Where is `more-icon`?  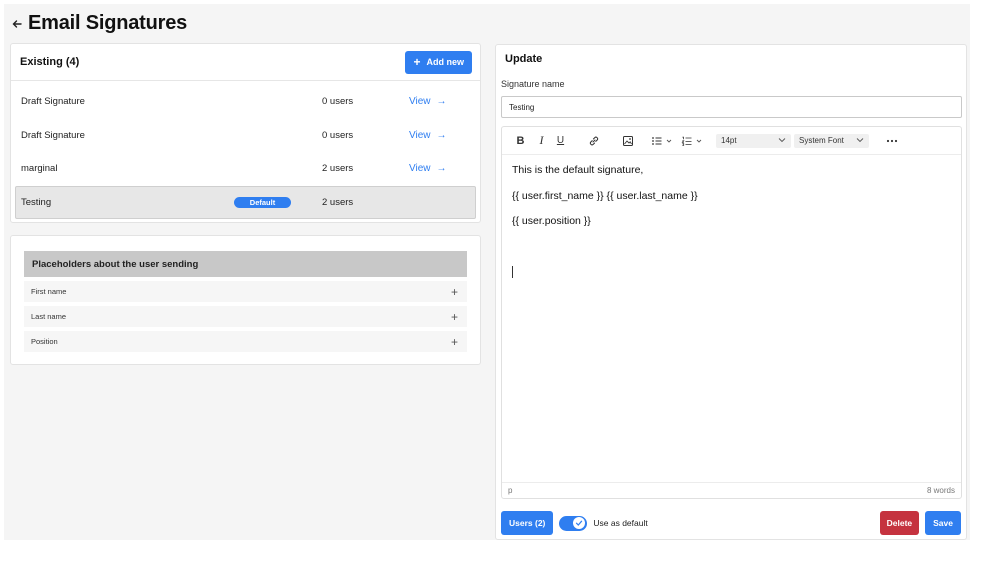
more-icon is located at coordinates (892, 141).